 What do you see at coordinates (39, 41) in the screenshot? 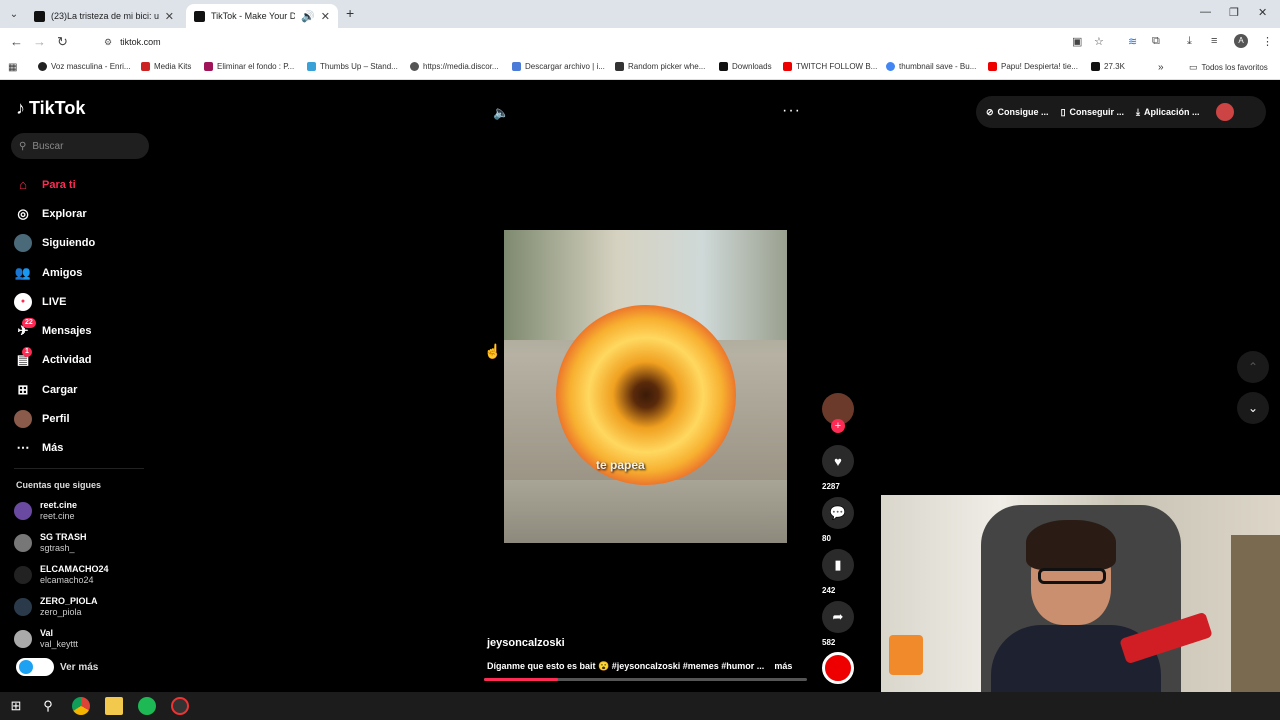
I see `forward-icon: →` at bounding box center [39, 41].